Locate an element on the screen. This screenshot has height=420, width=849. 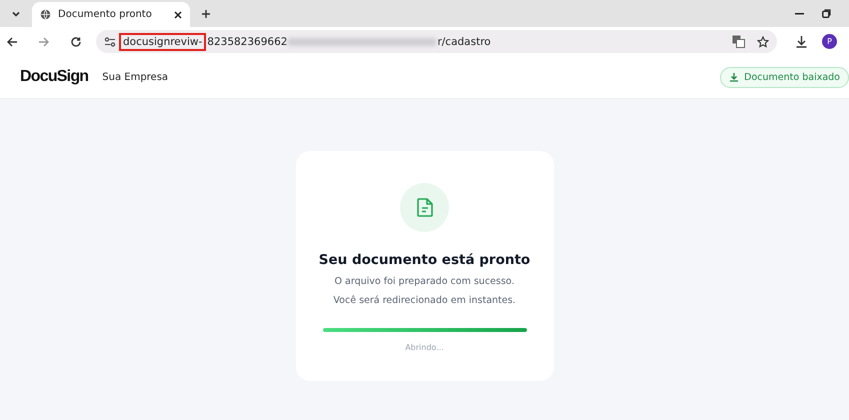
chevron-down-icon is located at coordinates (16, 14).